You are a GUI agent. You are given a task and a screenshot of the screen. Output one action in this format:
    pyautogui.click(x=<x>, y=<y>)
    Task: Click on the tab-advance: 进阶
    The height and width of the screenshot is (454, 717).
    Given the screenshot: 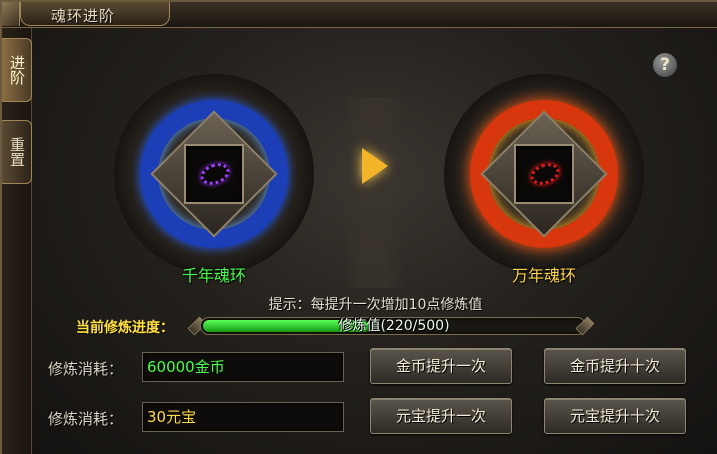 What is the action you would take?
    pyautogui.click(x=17, y=70)
    